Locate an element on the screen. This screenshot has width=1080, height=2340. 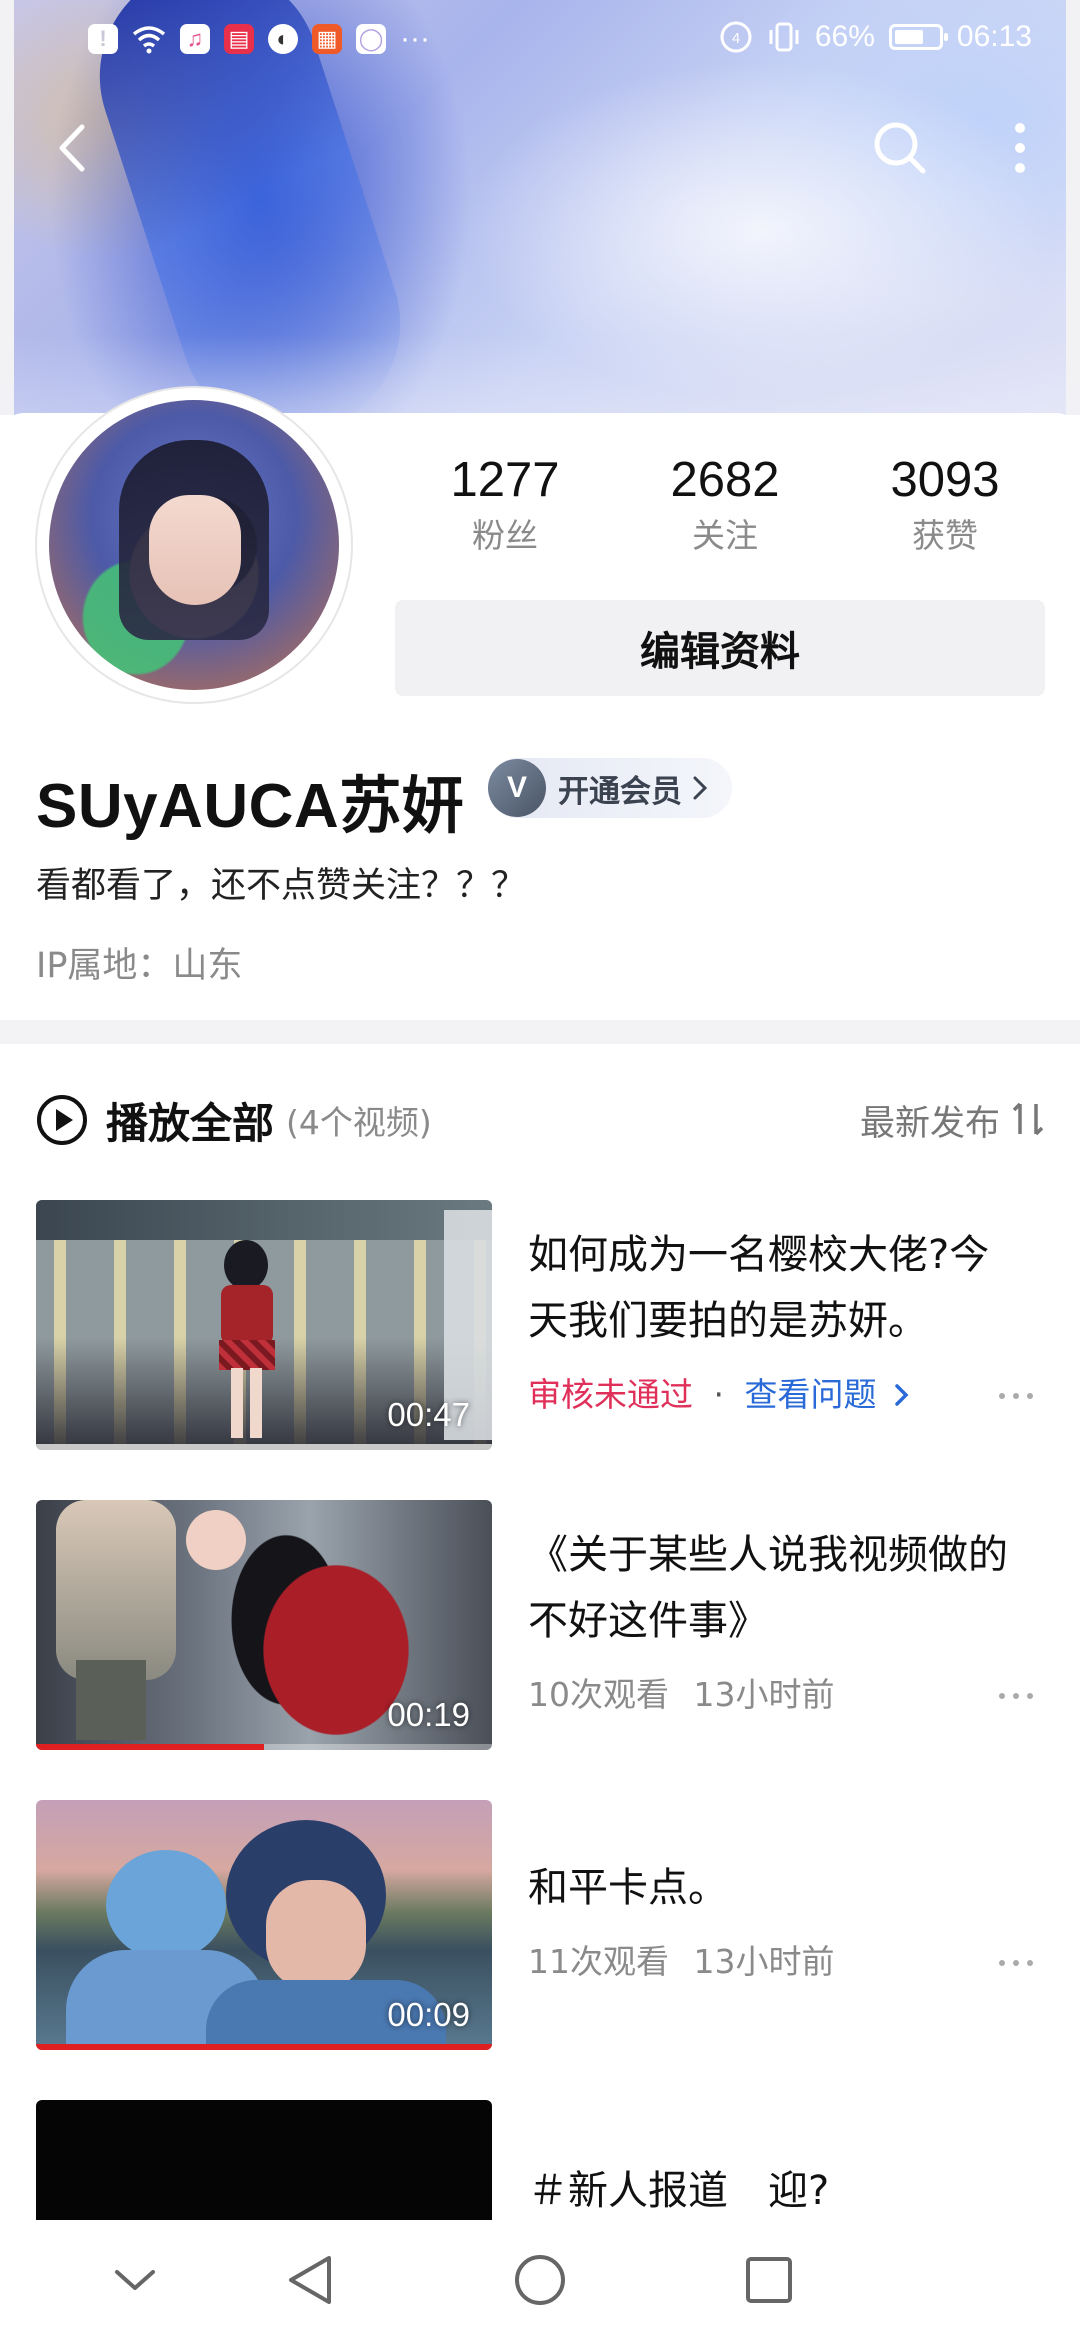
thumb-character-face is located at coordinates (316, 1935).